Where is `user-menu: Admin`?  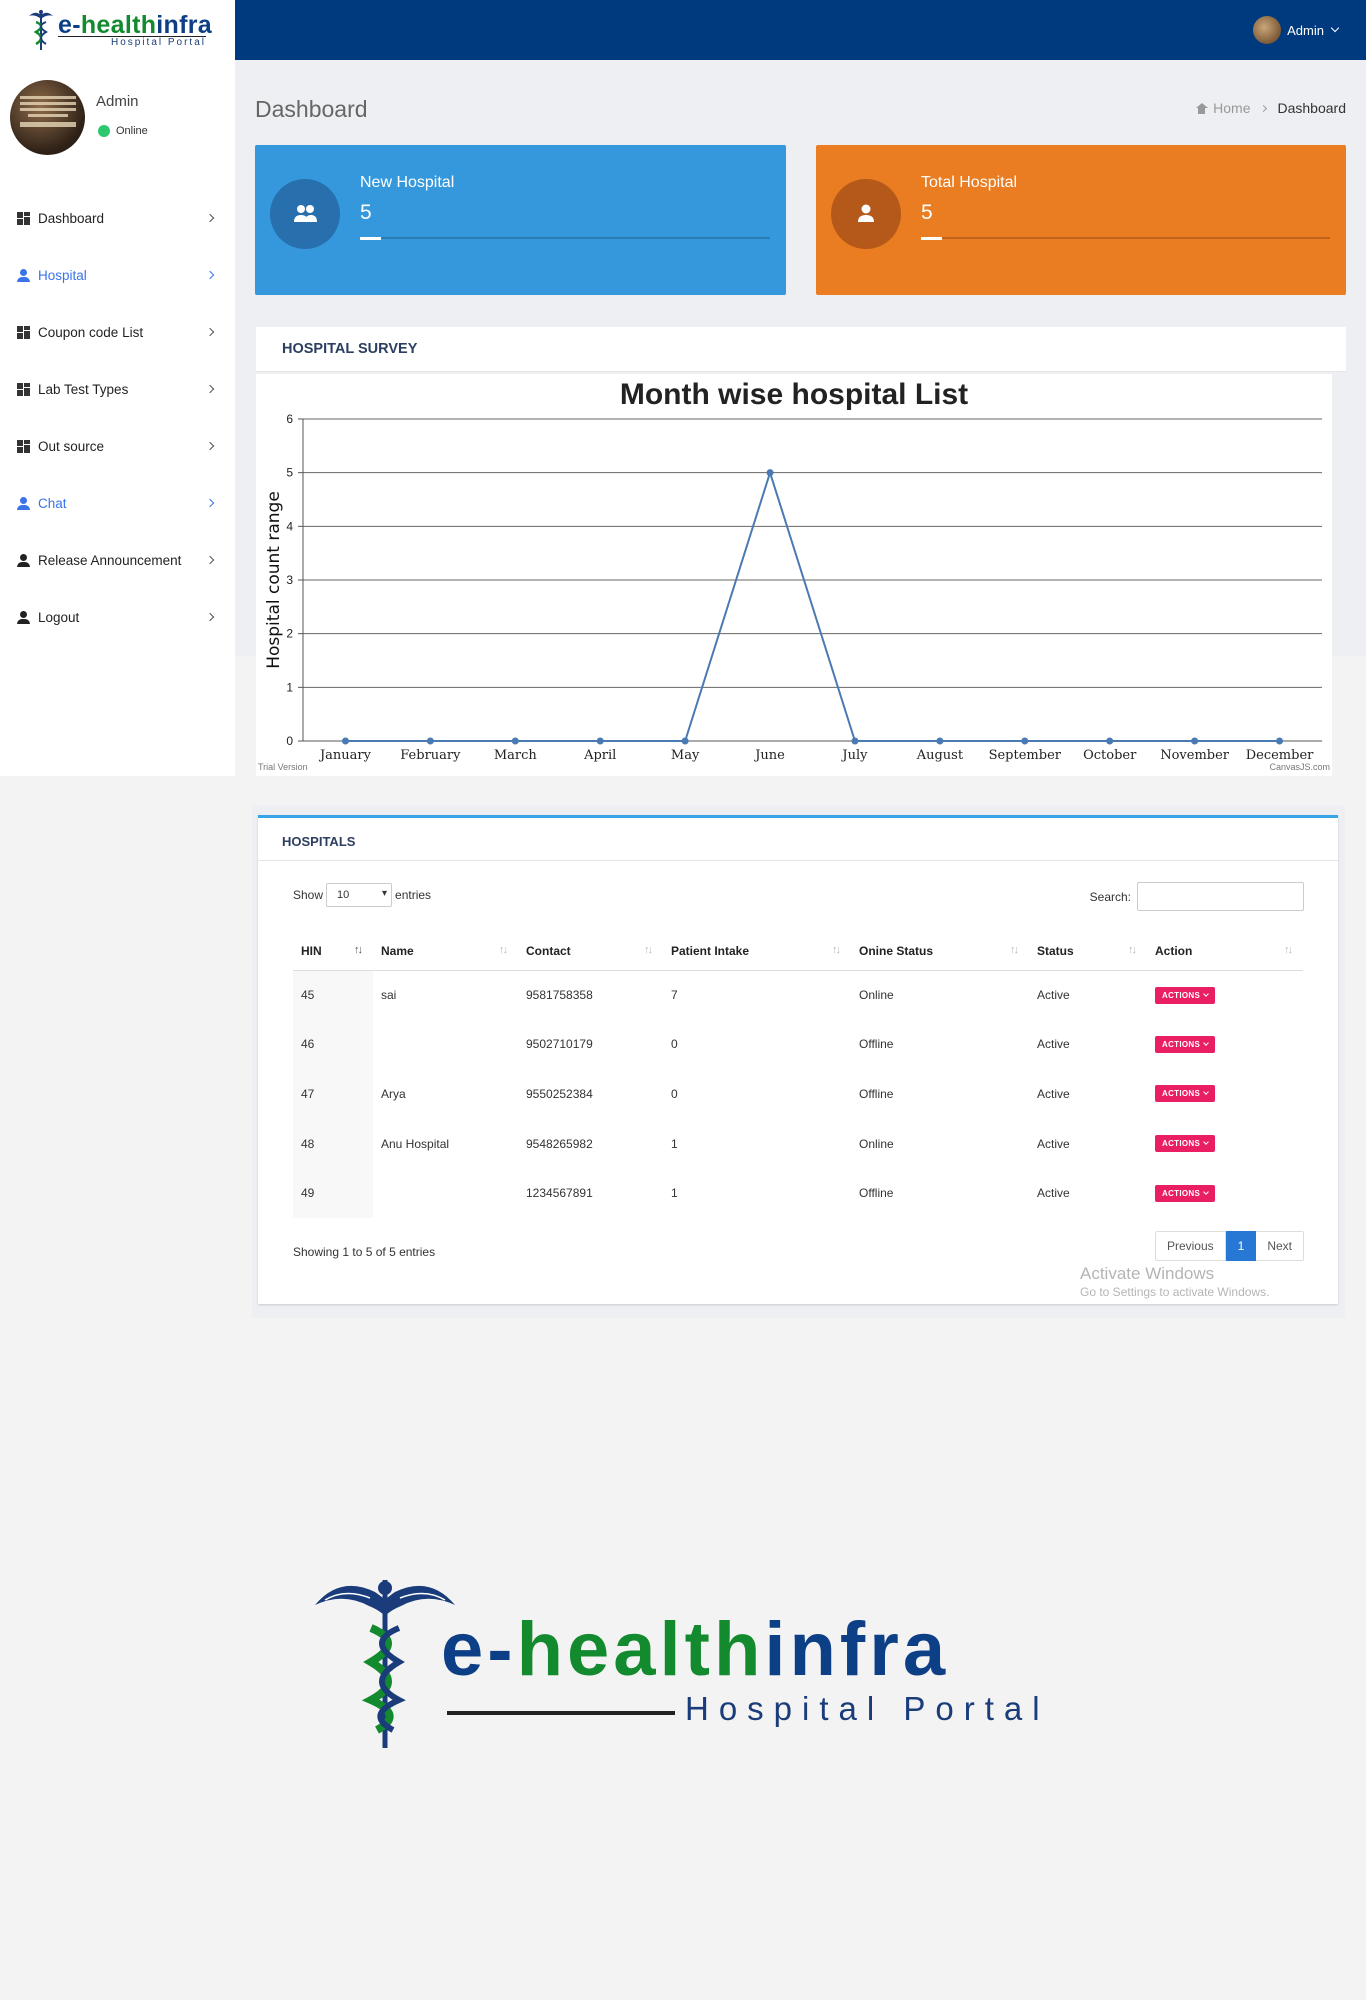
user-menu: Admin is located at coordinates (1296, 30).